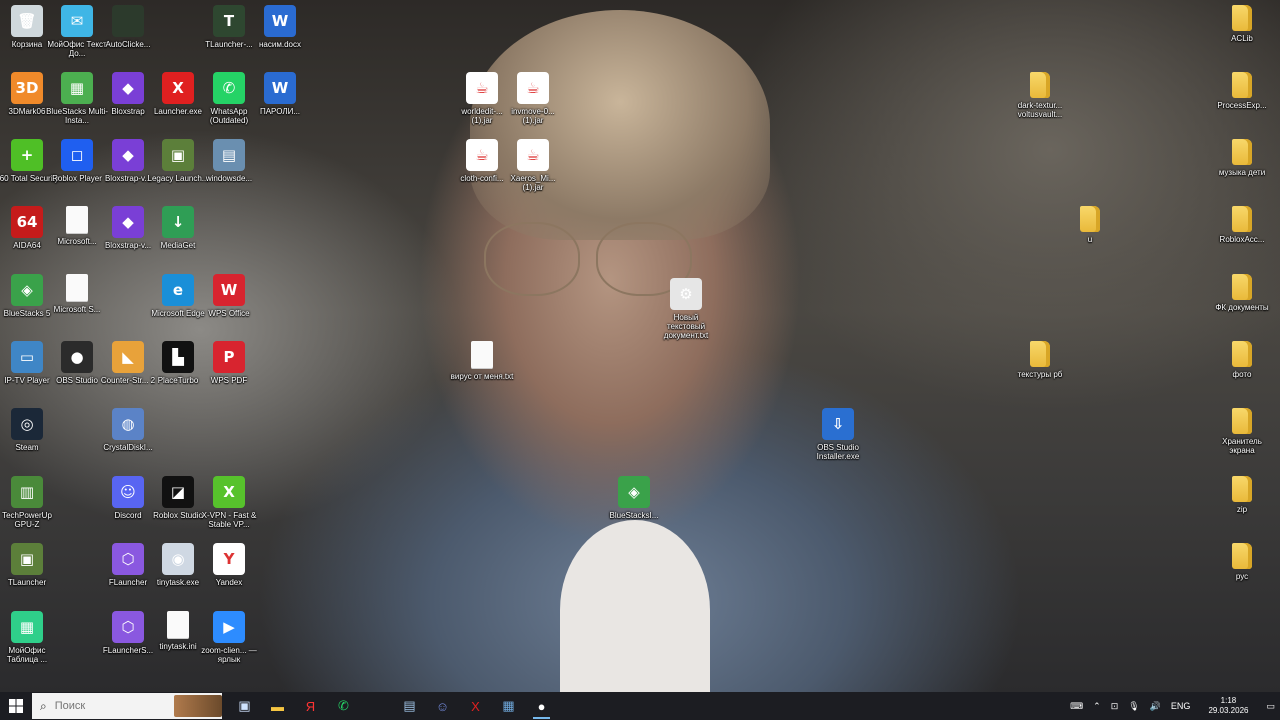  I want to click on search-input, so click(114, 706).